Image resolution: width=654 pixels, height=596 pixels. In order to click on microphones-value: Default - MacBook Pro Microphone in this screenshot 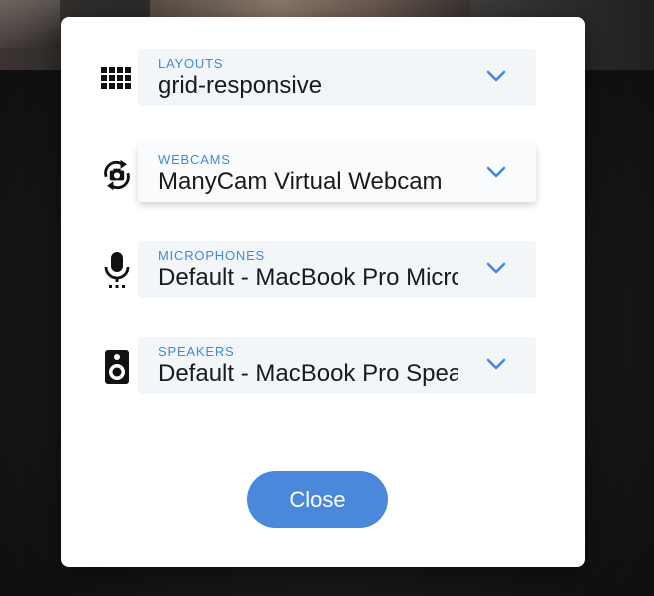, I will do `click(308, 277)`.